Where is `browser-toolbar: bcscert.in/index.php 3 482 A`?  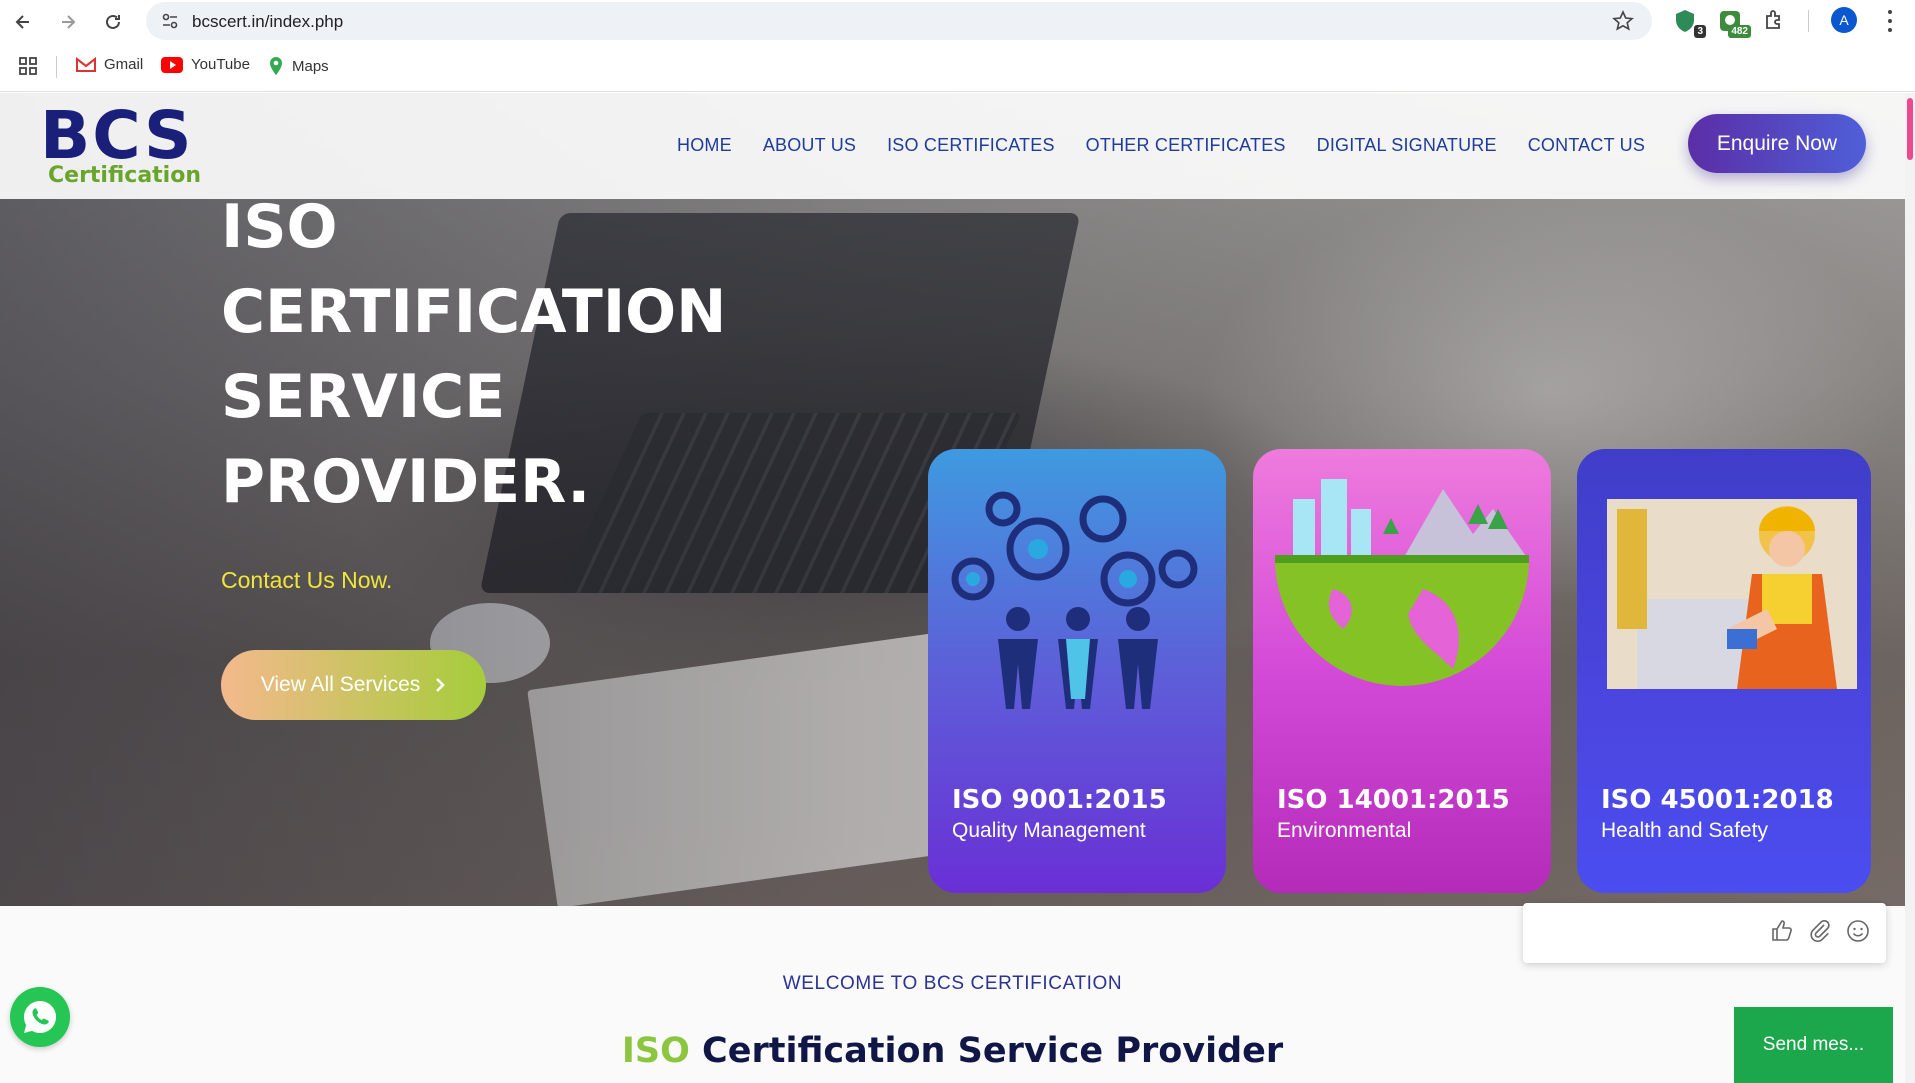 browser-toolbar: bcscert.in/index.php 3 482 A is located at coordinates (957, 21).